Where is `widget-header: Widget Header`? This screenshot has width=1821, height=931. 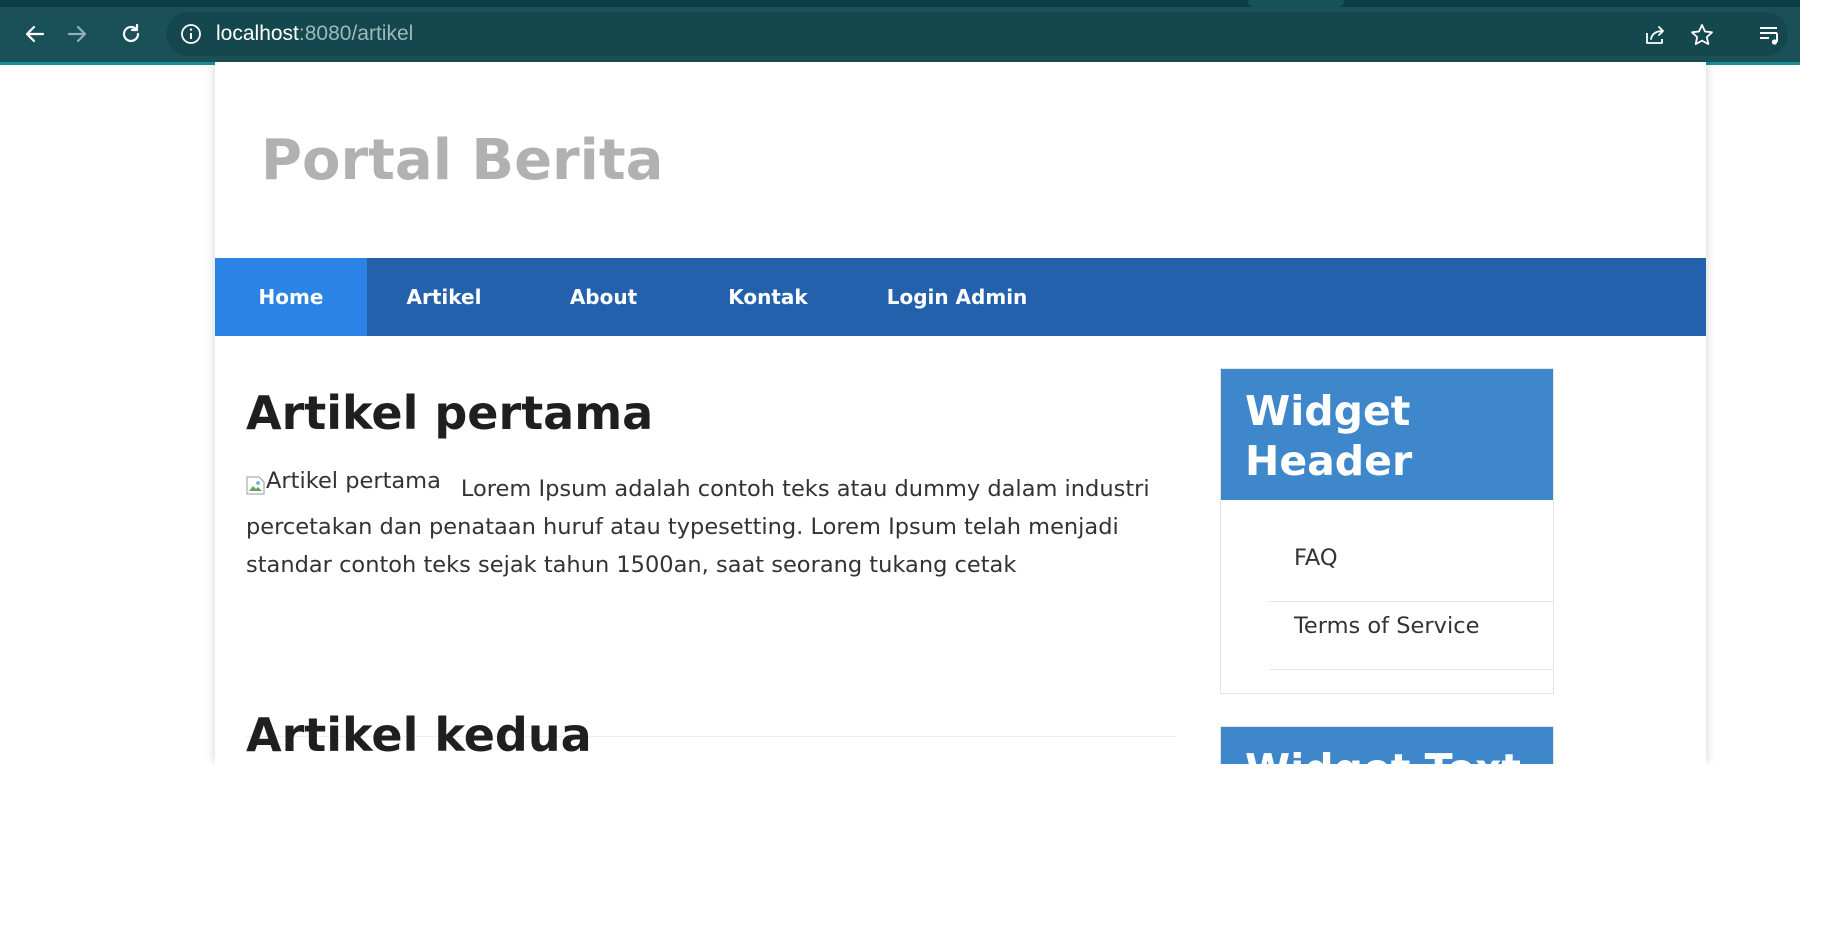 widget-header: Widget Header is located at coordinates (1387, 434).